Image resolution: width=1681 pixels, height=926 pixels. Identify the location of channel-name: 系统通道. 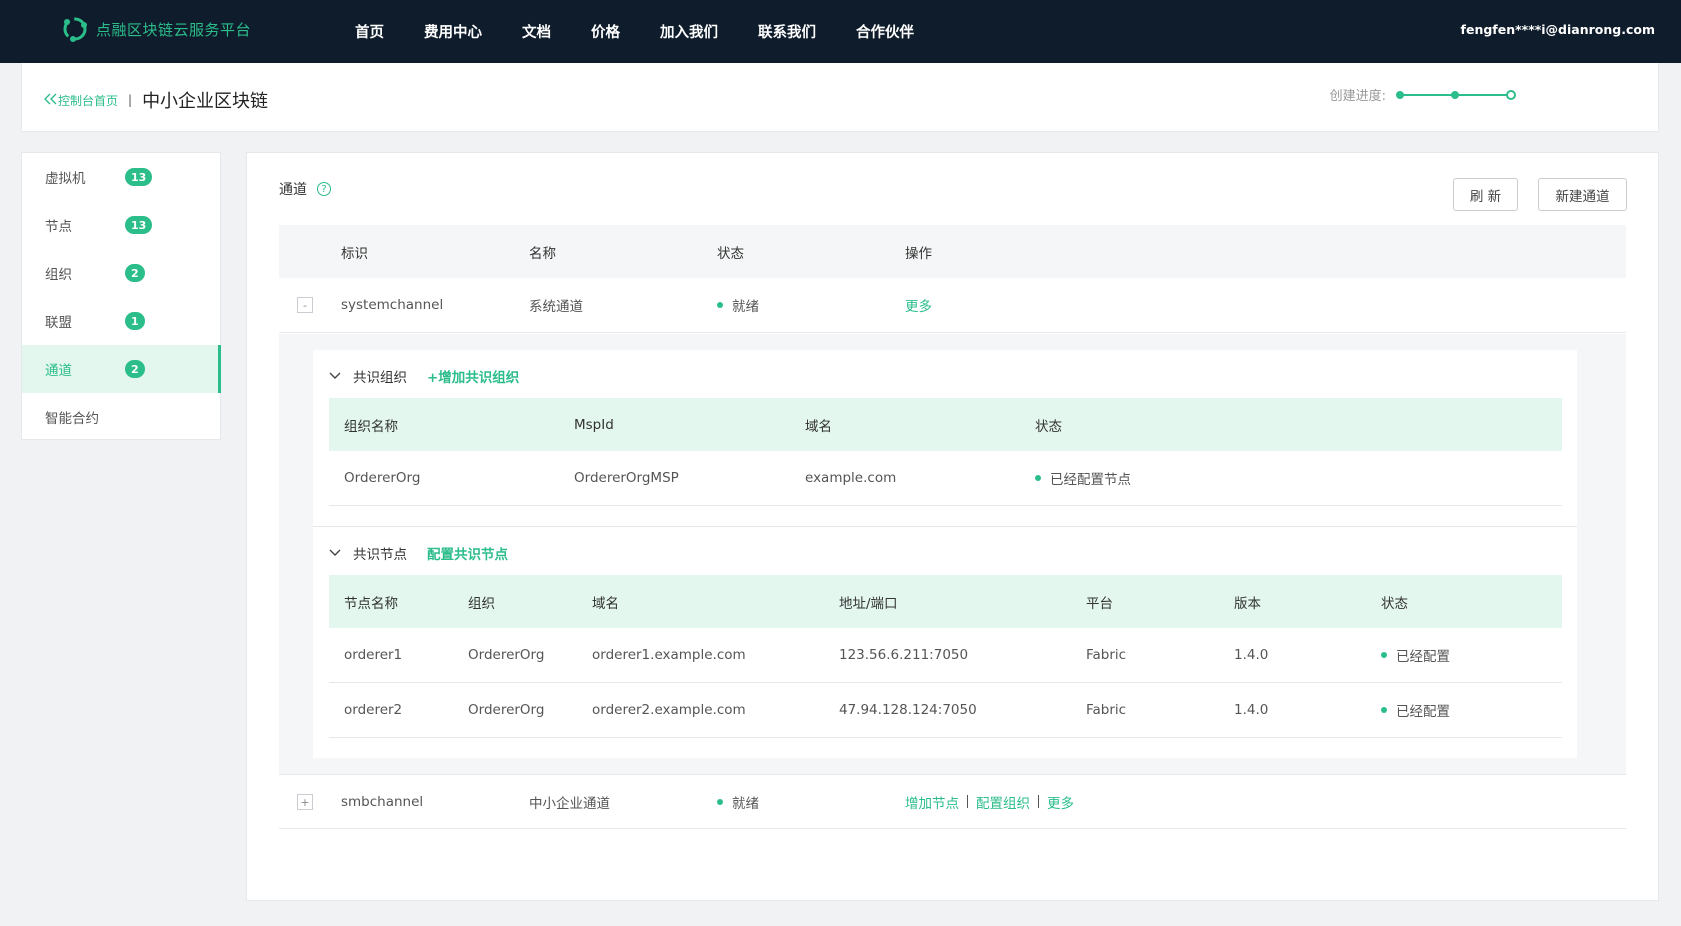
(556, 307).